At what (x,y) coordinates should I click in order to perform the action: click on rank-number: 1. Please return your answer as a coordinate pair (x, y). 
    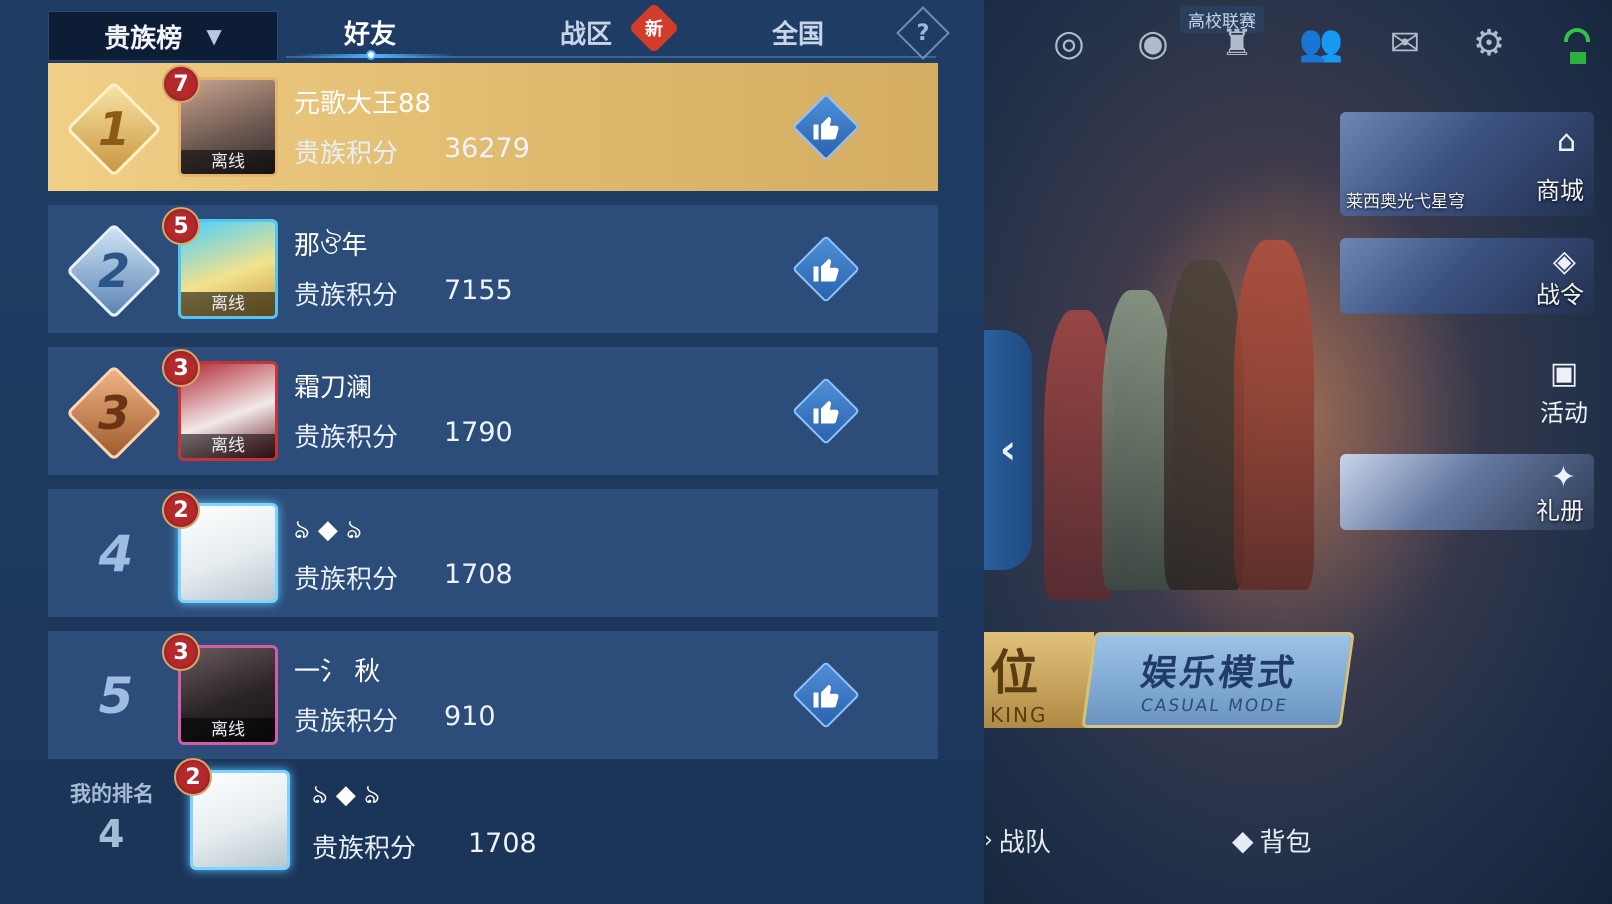
    Looking at the image, I should click on (113, 129).